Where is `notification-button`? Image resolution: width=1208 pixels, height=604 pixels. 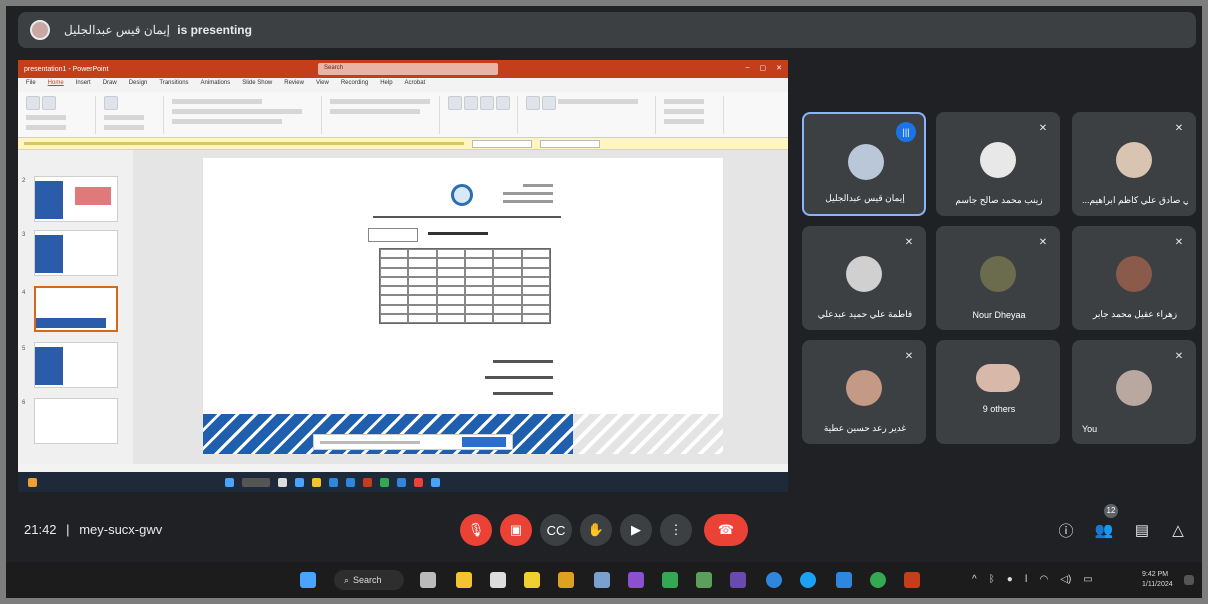
notification-button is located at coordinates (484, 442).